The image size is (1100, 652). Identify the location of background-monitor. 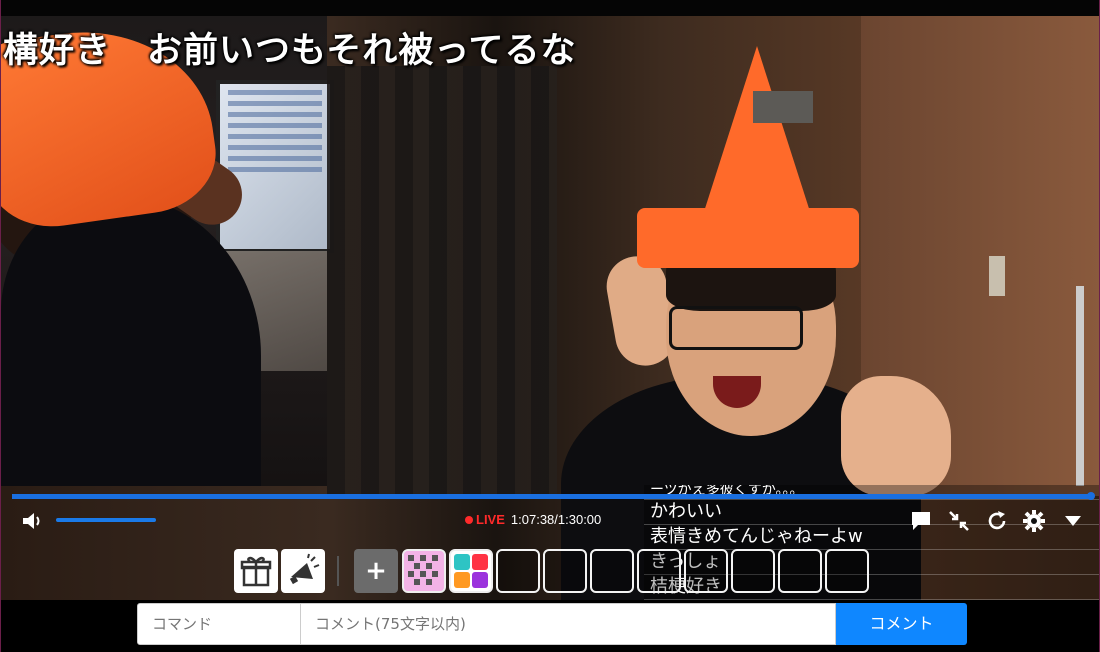
(275, 166).